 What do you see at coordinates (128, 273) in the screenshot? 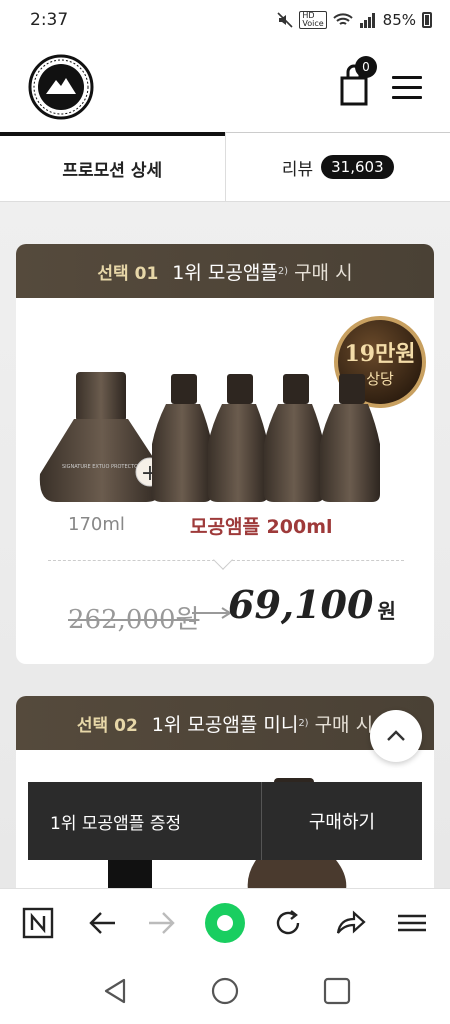
I see `select-label: 선택 01` at bounding box center [128, 273].